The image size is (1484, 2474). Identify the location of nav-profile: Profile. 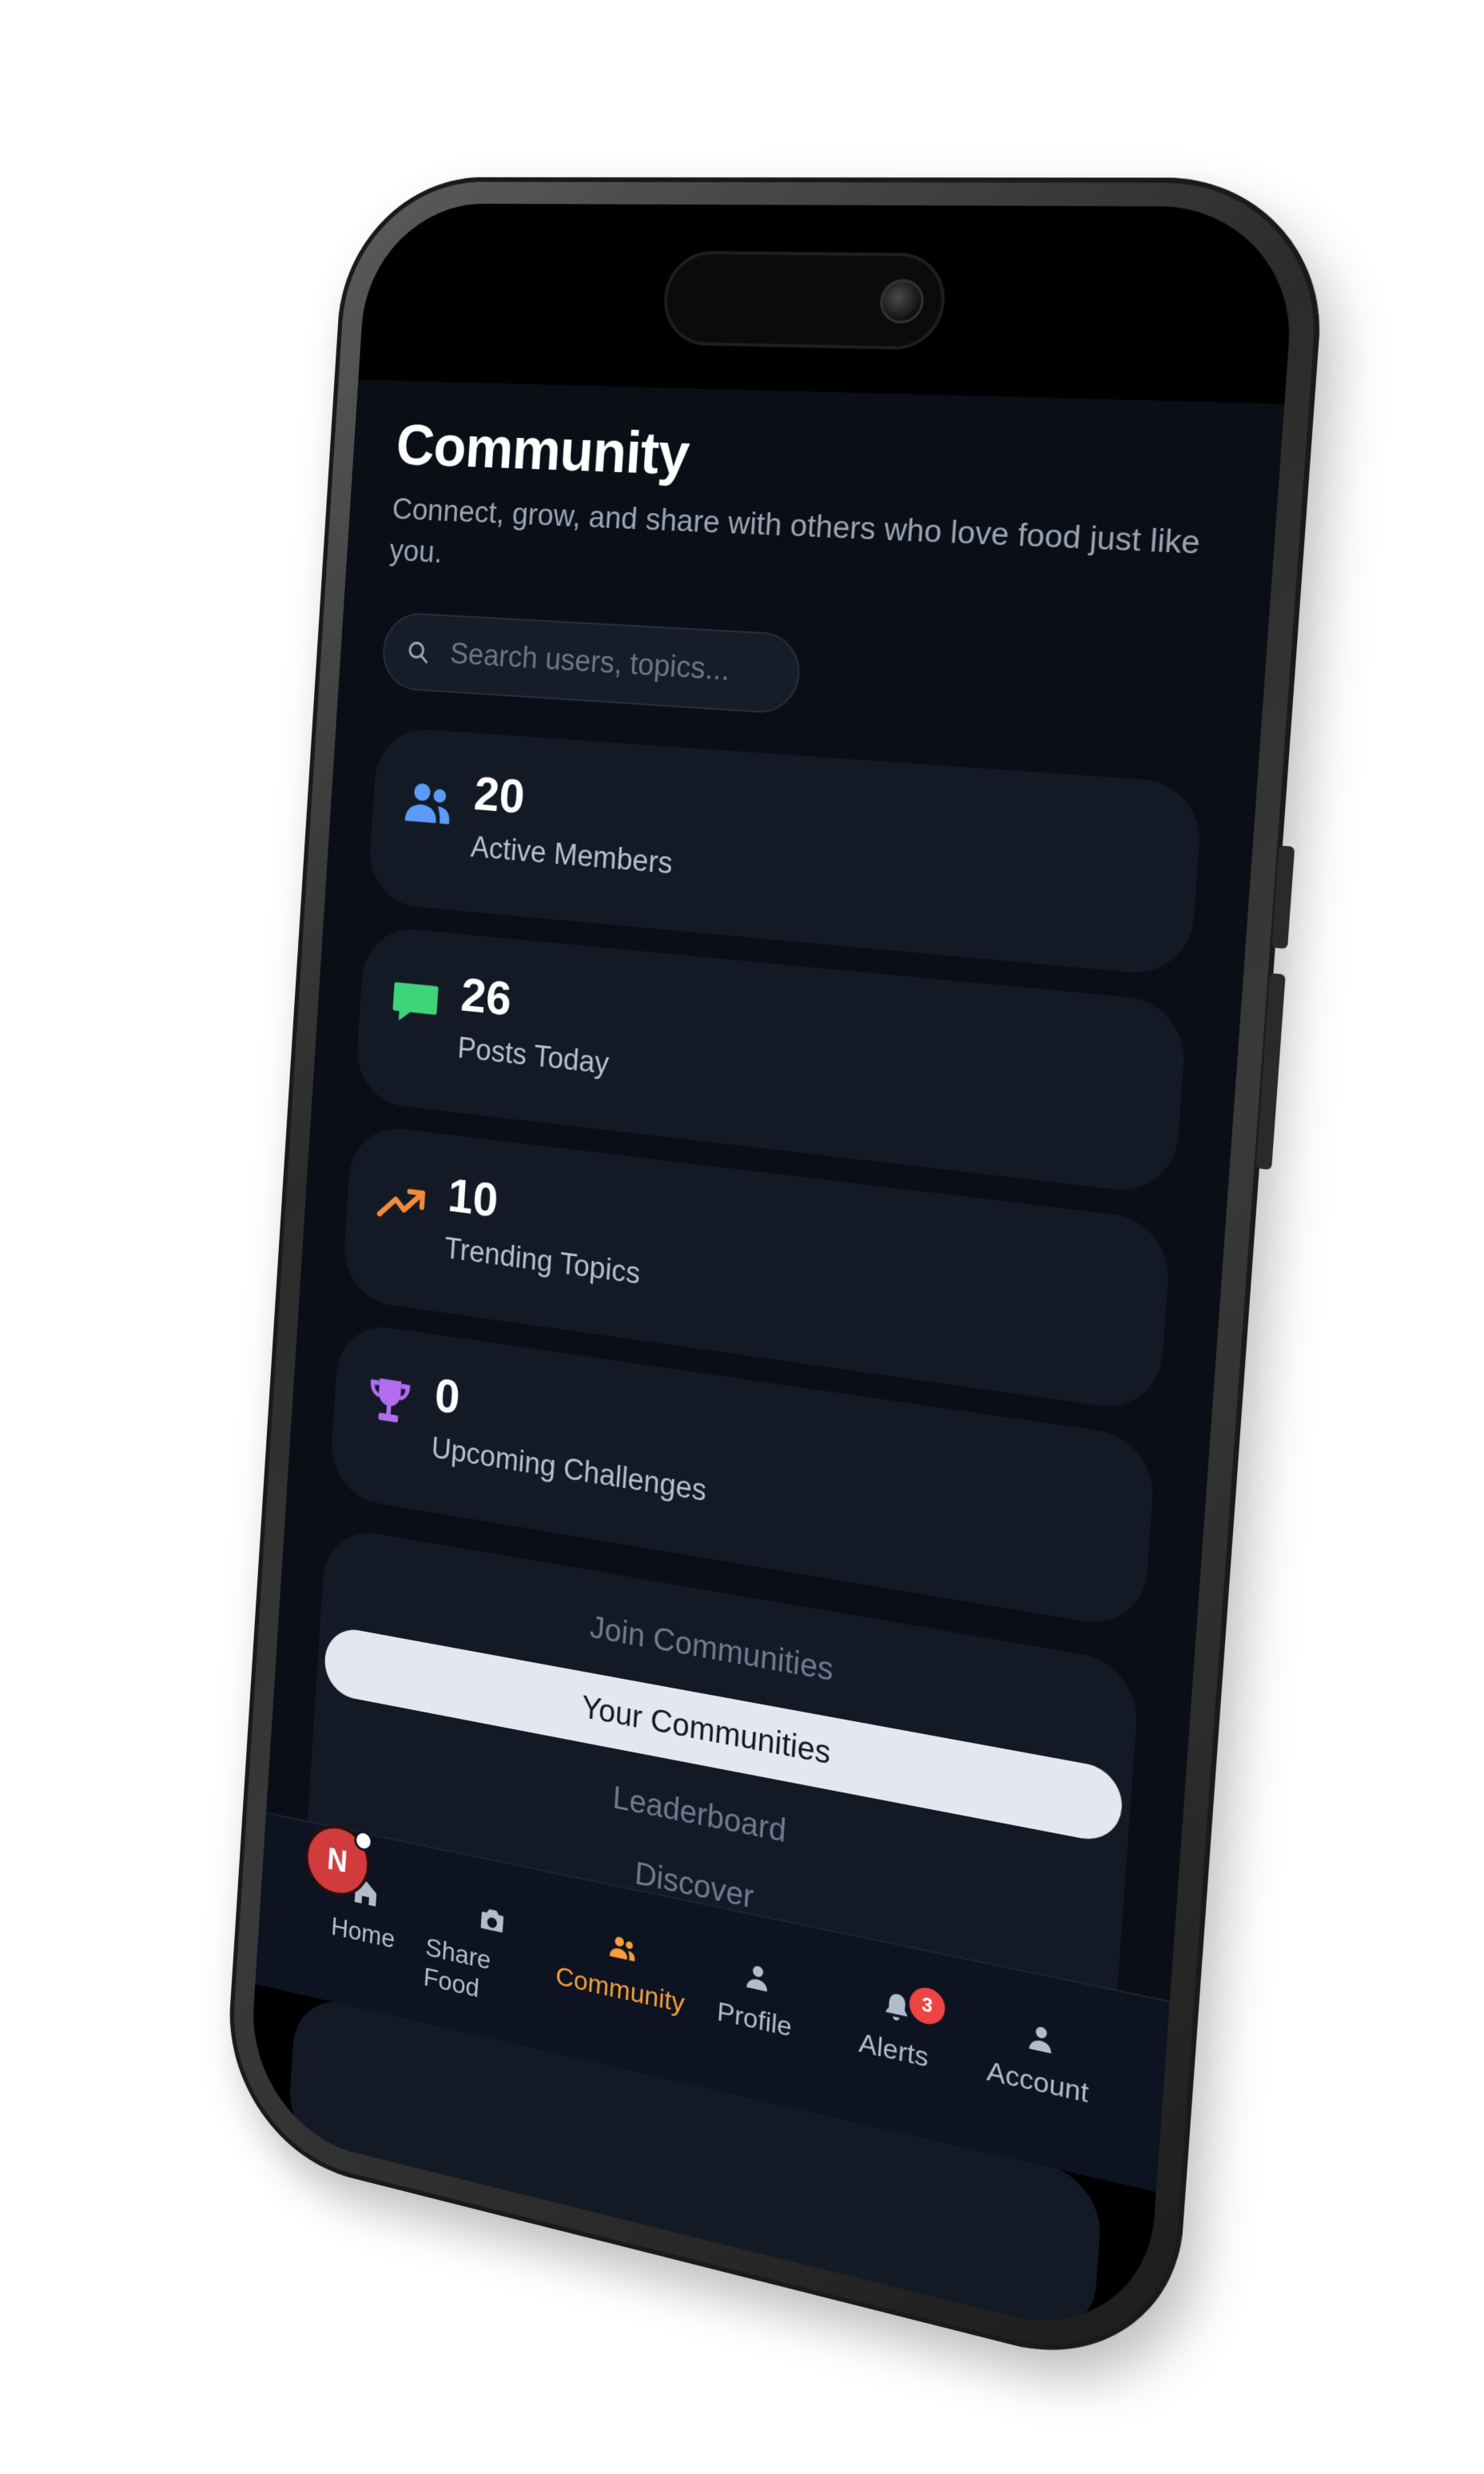
(757, 1998).